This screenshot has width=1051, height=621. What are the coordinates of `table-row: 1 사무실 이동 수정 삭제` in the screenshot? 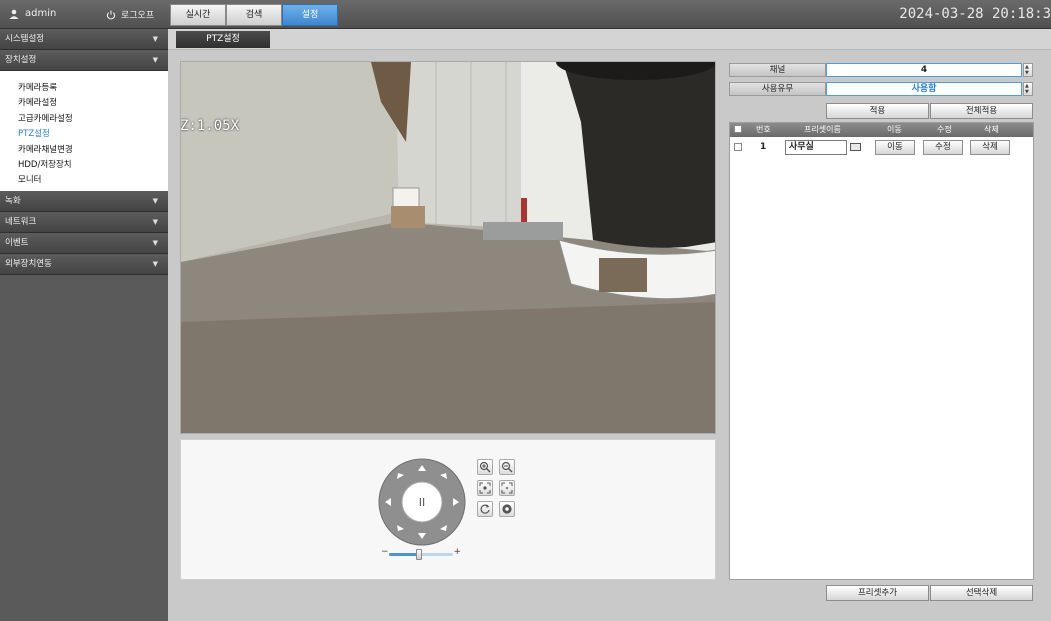 It's located at (881, 148).